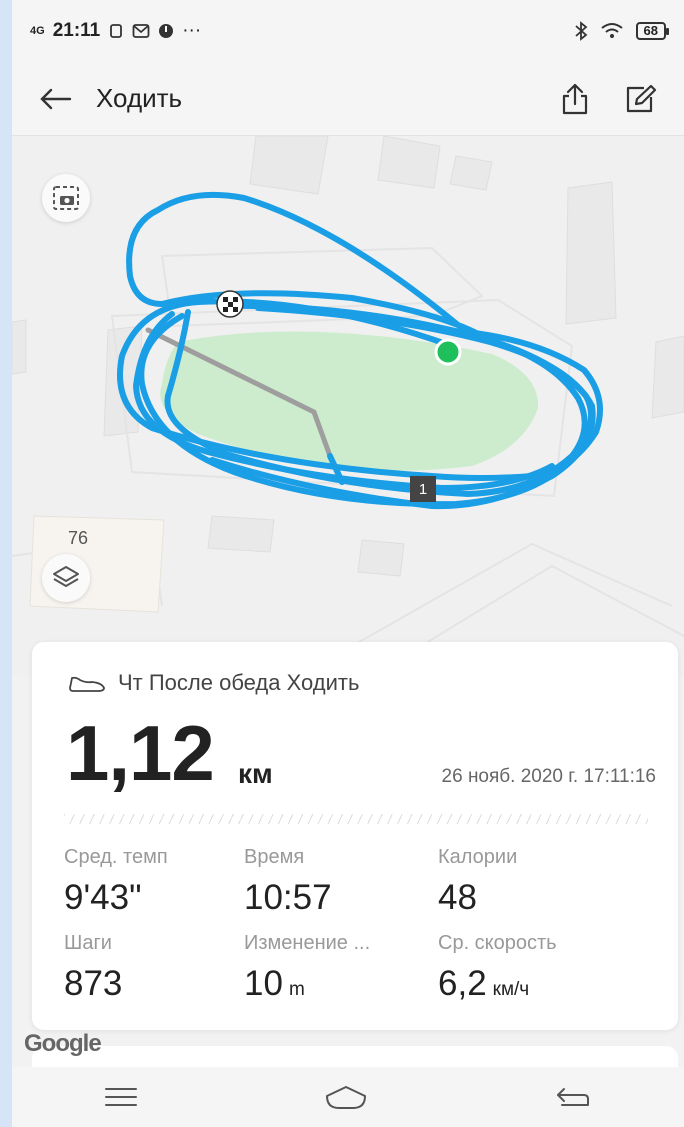  Describe the element at coordinates (239, 682) in the screenshot. I see `activity-title: Чт После обеда Ходить` at that location.